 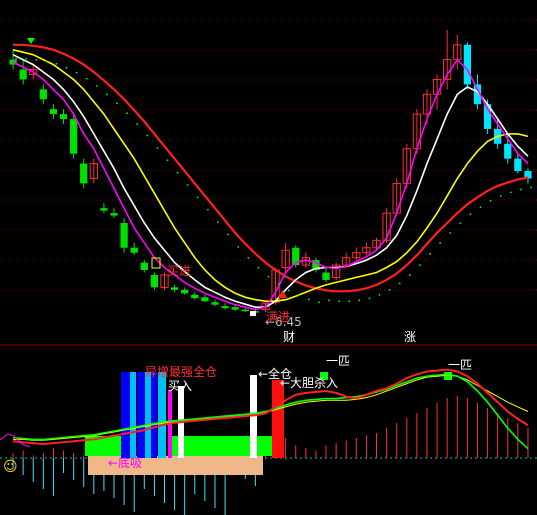 I want to click on bottom-suck-label: ←底吸, so click(x=125, y=462).